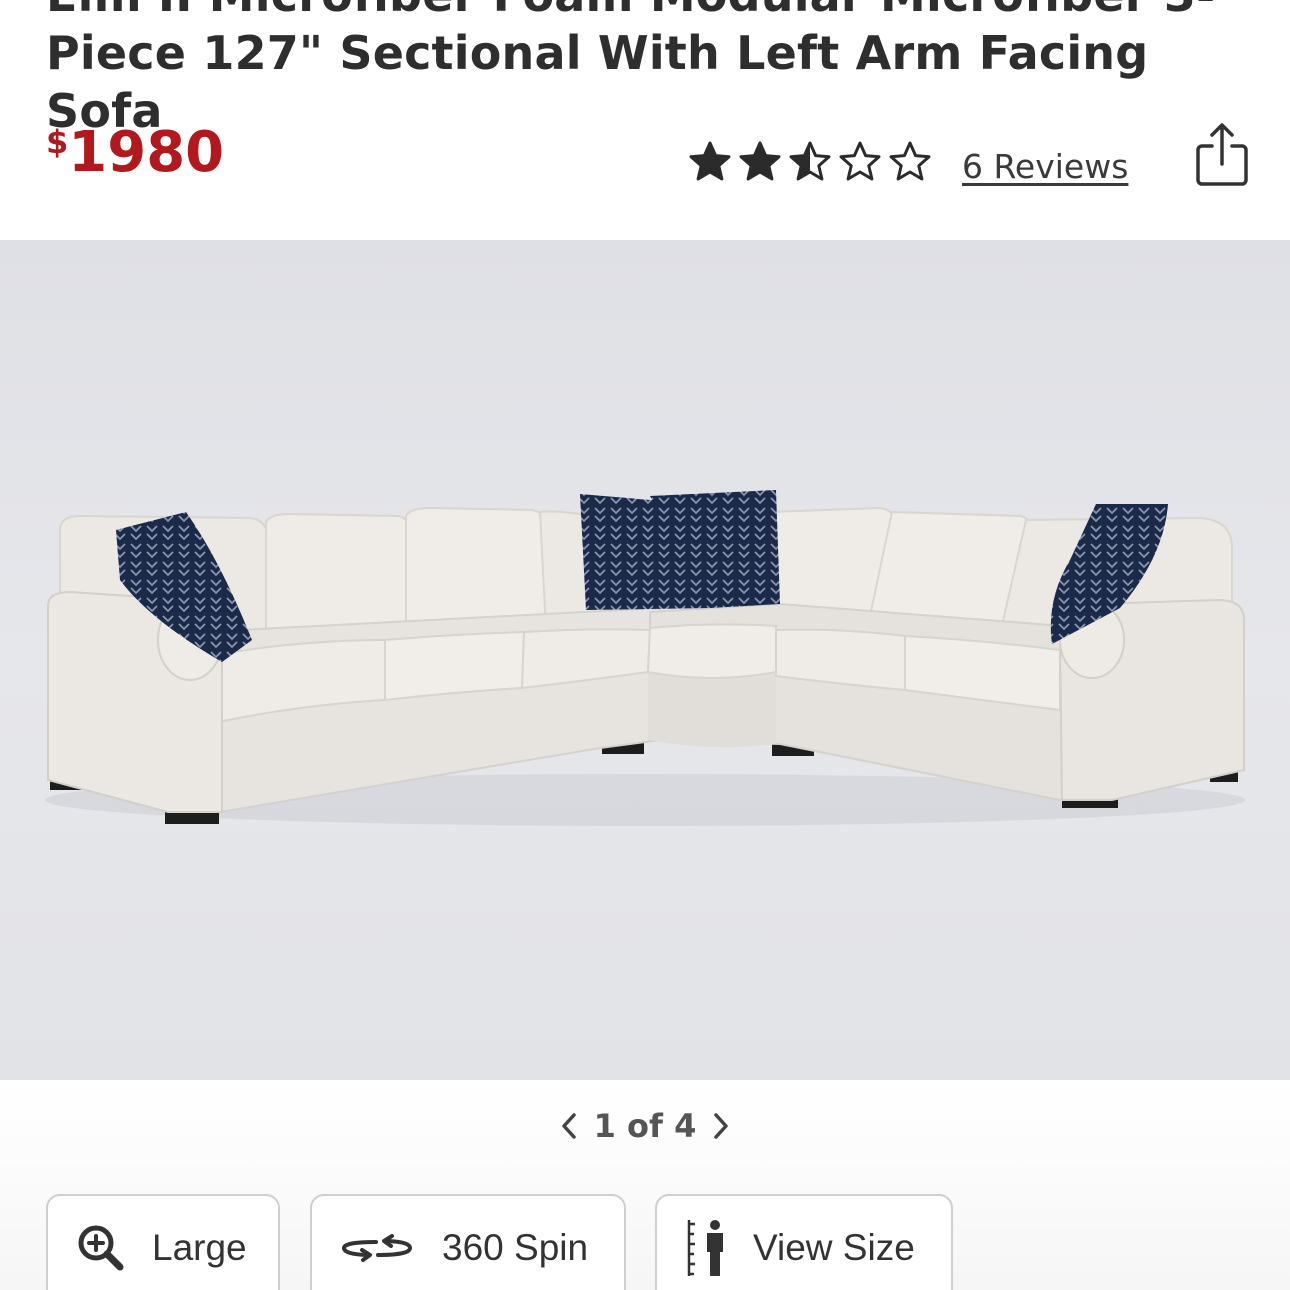 The image size is (1290, 1290). I want to click on large-view-button: Large, so click(163, 1242).